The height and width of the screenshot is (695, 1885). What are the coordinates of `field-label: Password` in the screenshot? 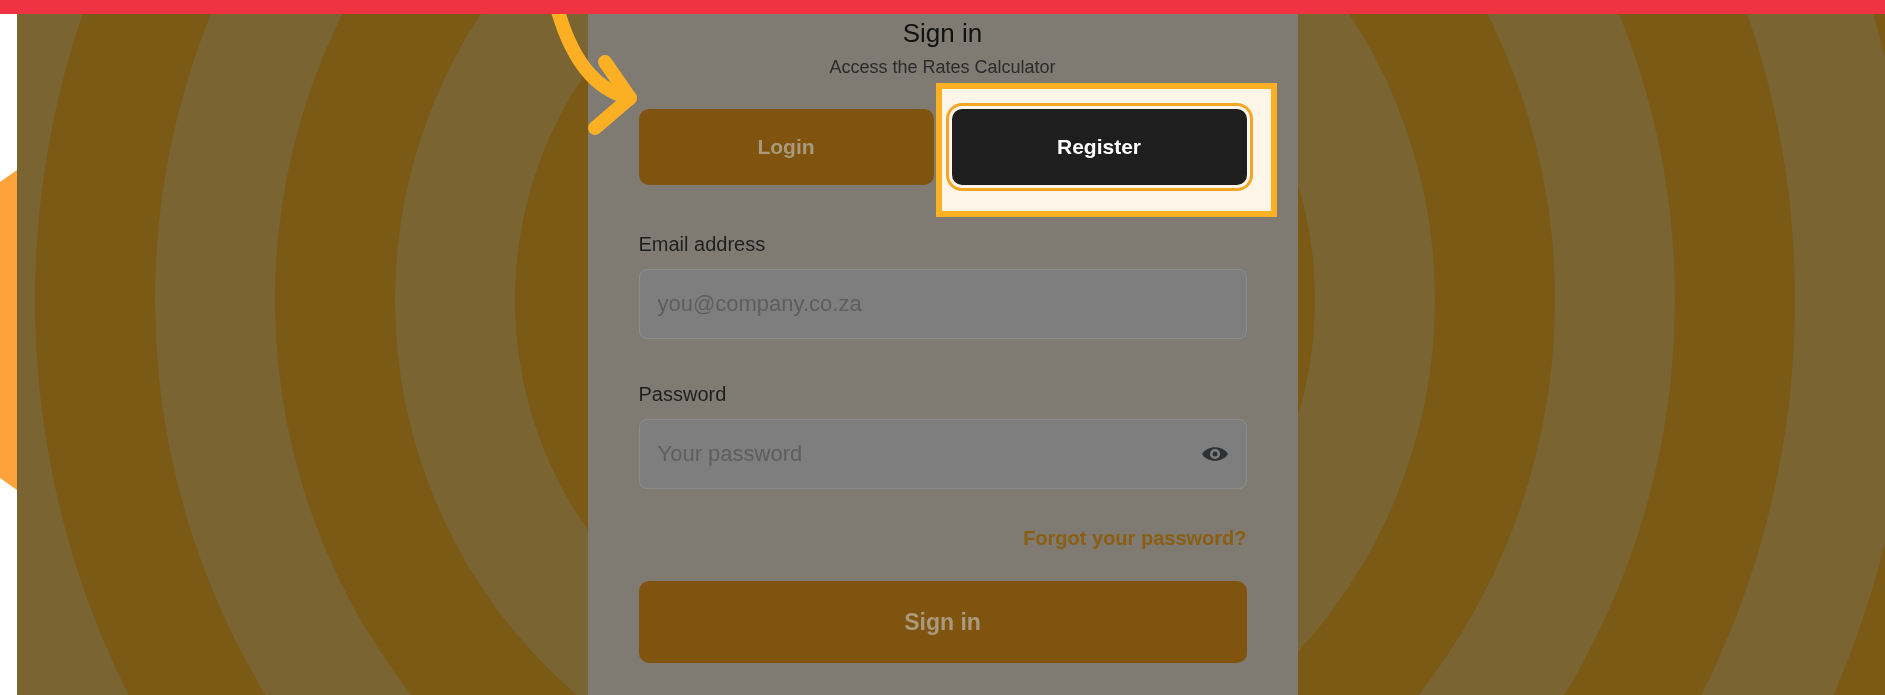 It's located at (683, 394).